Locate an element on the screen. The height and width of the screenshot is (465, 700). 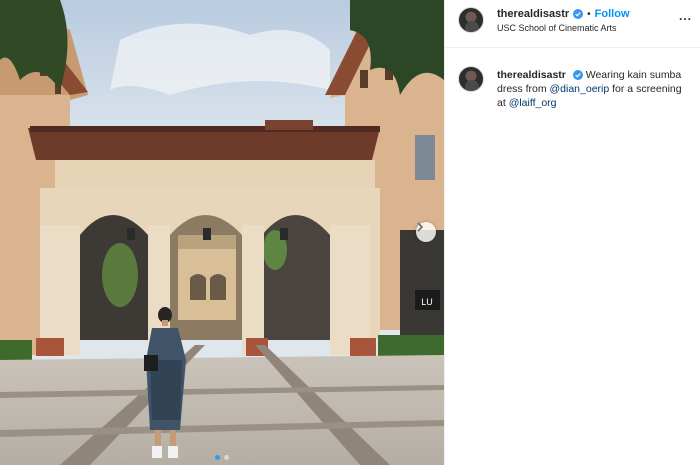
building-sign: LU is located at coordinates (427, 302).